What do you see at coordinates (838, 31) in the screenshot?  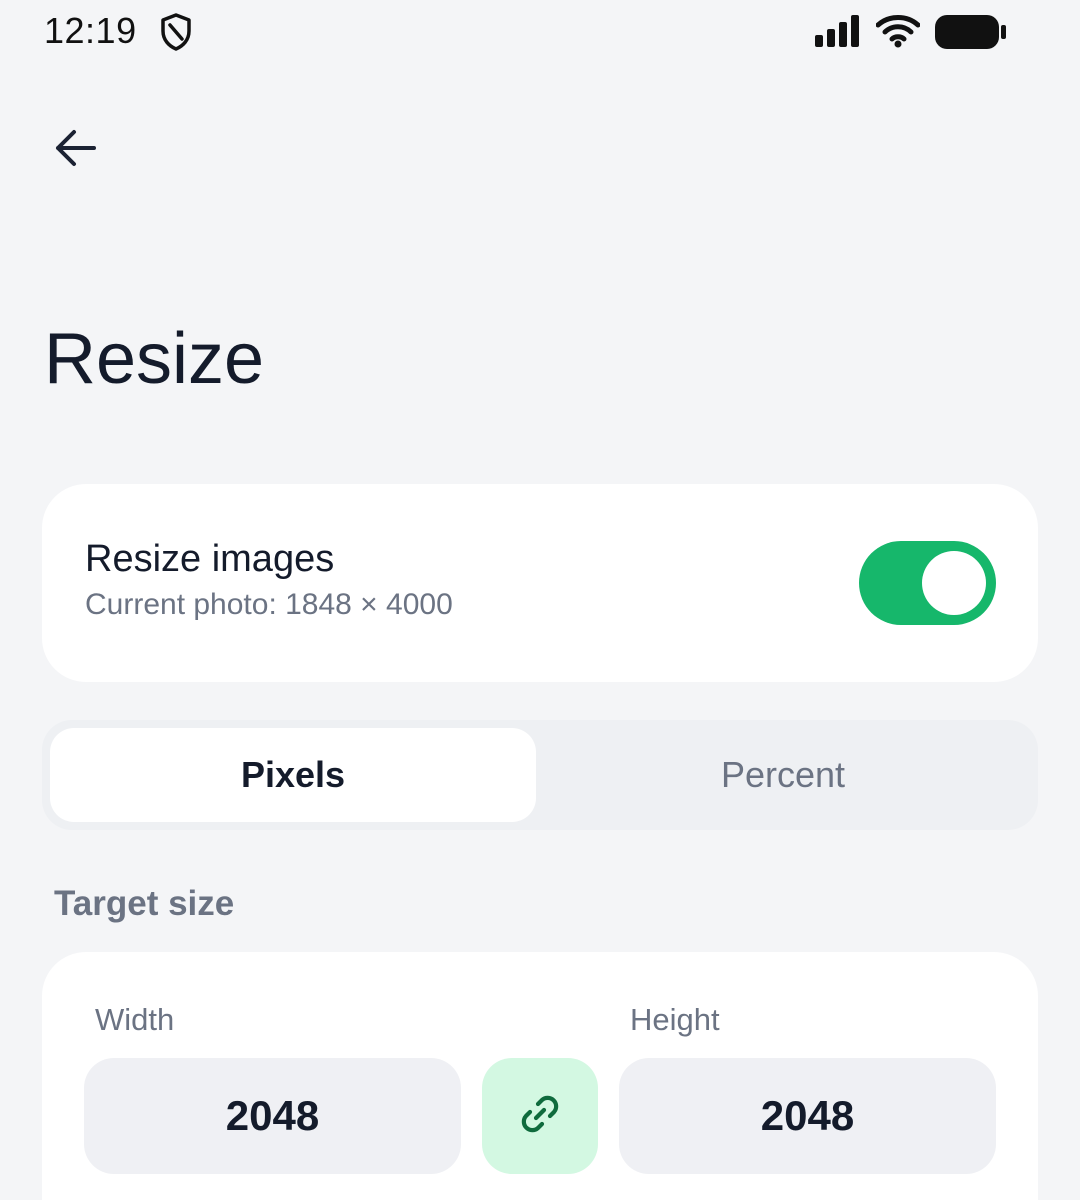 I see `signal-icon` at bounding box center [838, 31].